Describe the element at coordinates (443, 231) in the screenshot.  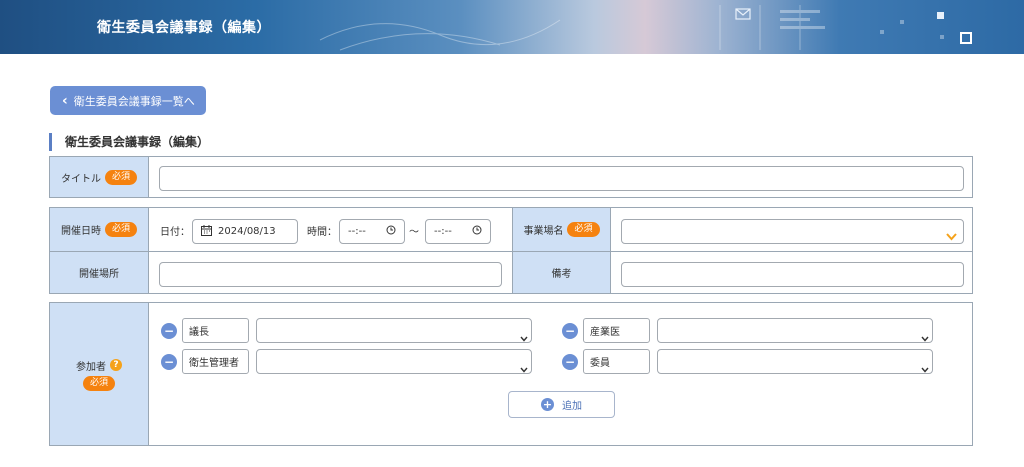
I see `time-end-value: --:--` at that location.